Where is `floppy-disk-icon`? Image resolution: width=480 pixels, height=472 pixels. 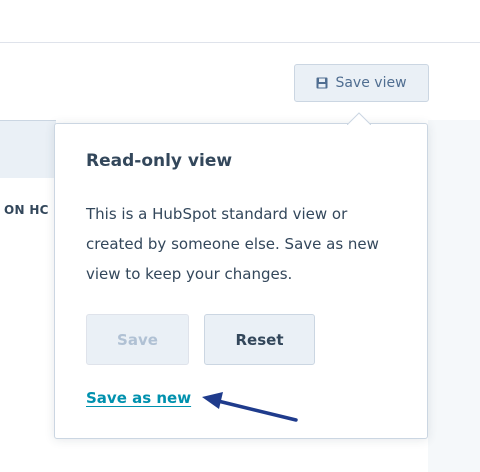
floppy-disk-icon is located at coordinates (322, 83).